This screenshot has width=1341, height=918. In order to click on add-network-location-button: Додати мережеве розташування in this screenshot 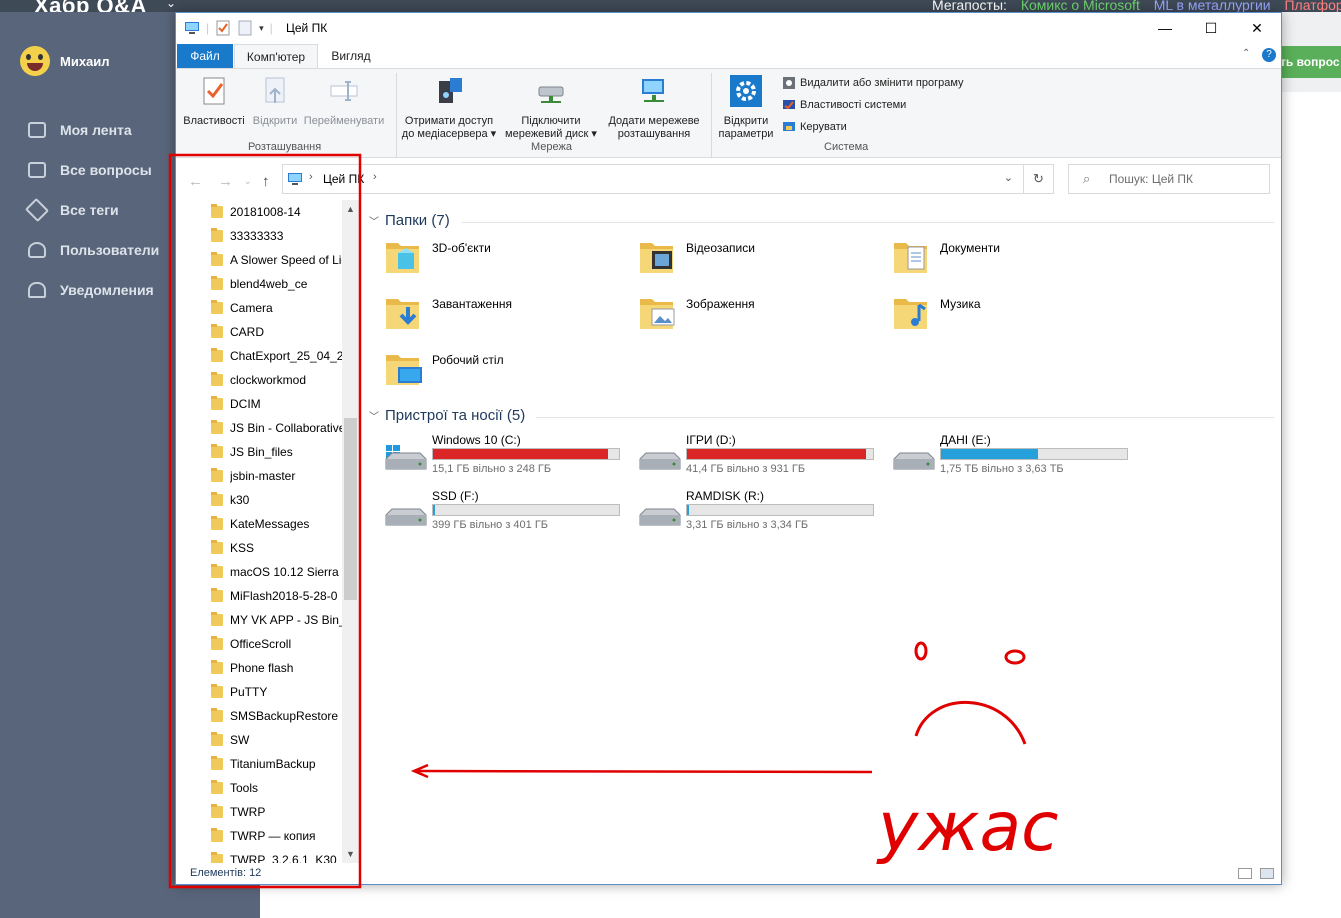, I will do `click(654, 107)`.